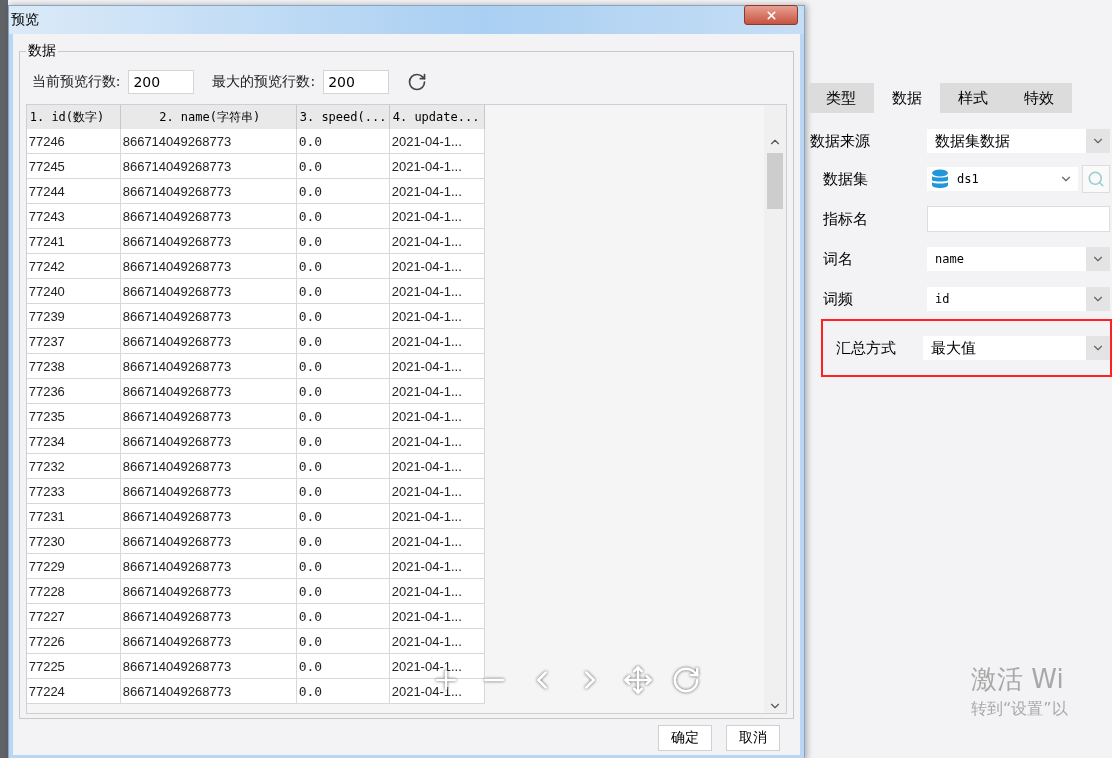 Image resolution: width=1112 pixels, height=758 pixels. I want to click on table-cell: 77245, so click(73, 166).